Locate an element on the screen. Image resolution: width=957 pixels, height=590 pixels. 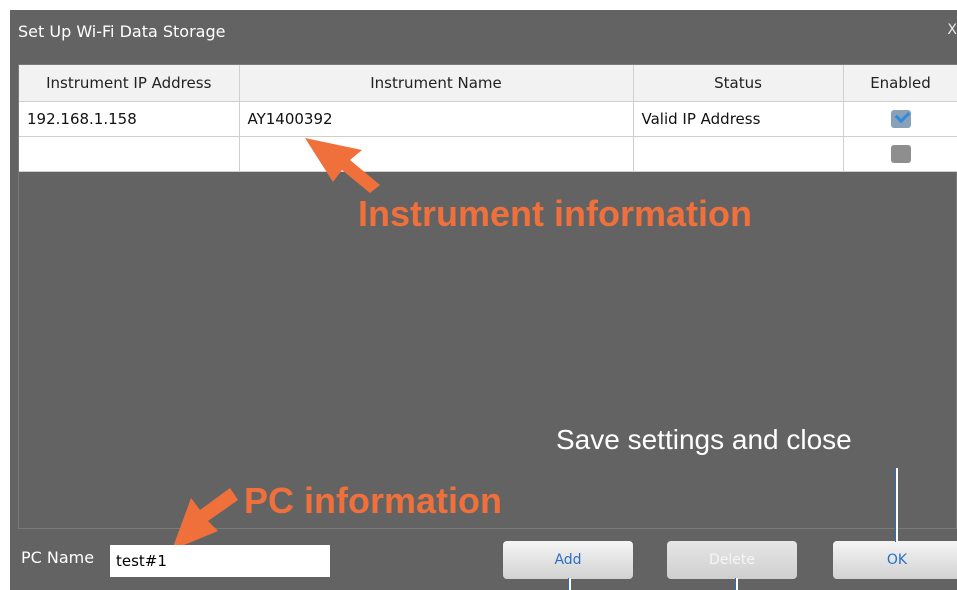
pc-info-label: PC information is located at coordinates (373, 500).